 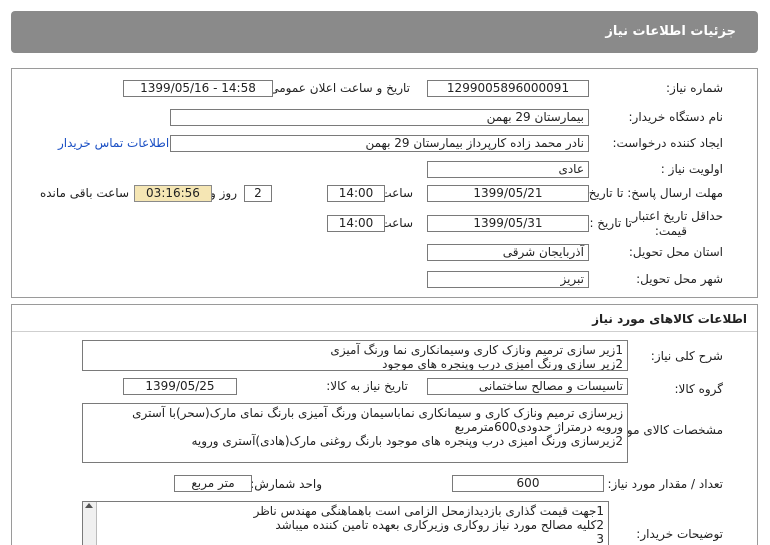 What do you see at coordinates (508, 169) in the screenshot?
I see `priority-field: عادی` at bounding box center [508, 169].